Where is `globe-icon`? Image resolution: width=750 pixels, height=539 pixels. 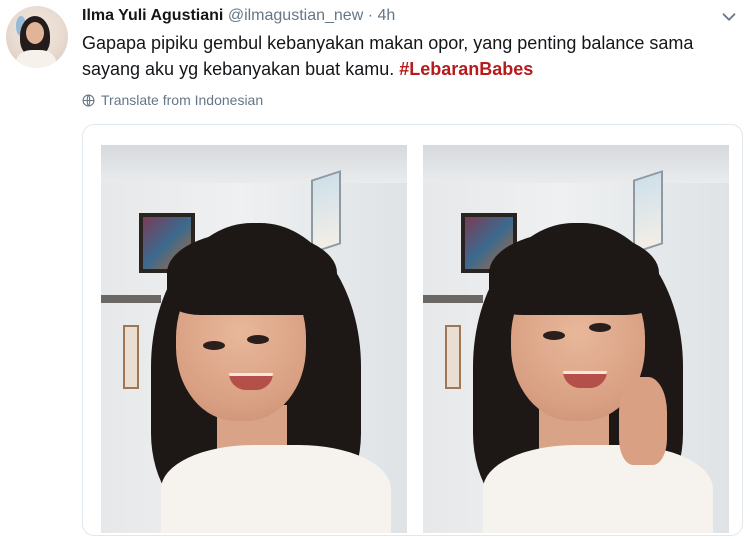 globe-icon is located at coordinates (88, 100).